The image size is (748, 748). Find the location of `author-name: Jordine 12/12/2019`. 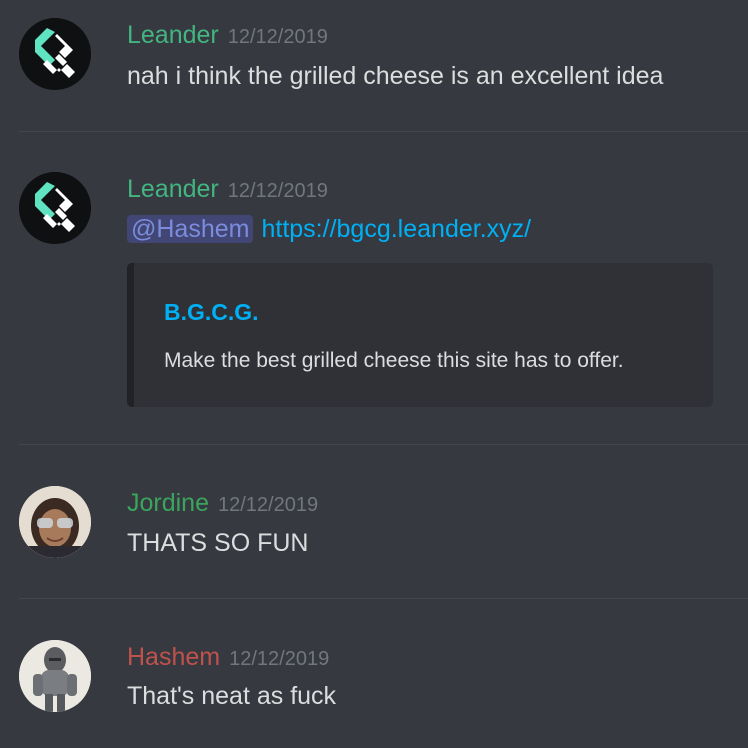

author-name: Jordine 12/12/2019 is located at coordinates (222, 504).